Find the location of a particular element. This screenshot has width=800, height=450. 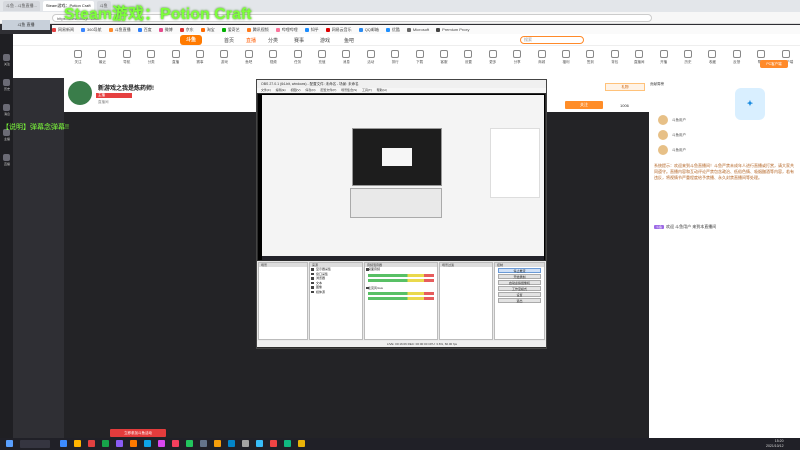

message-icon is located at coordinates (6, 107).